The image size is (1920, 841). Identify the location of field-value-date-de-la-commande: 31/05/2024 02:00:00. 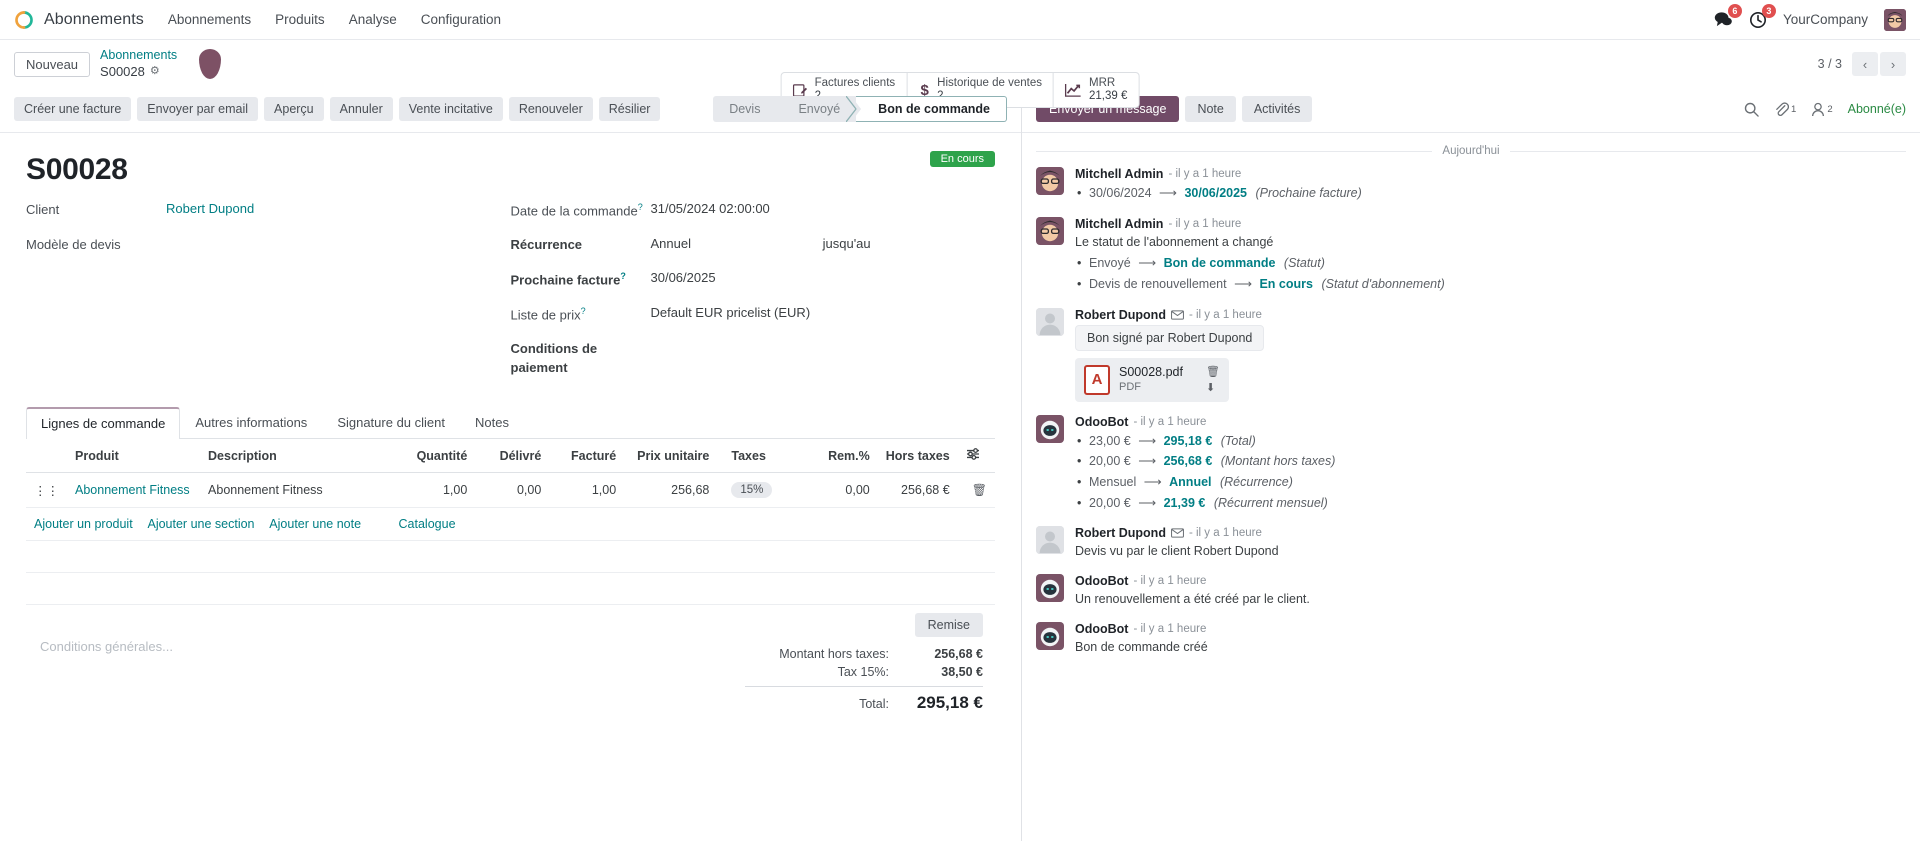
(823, 208).